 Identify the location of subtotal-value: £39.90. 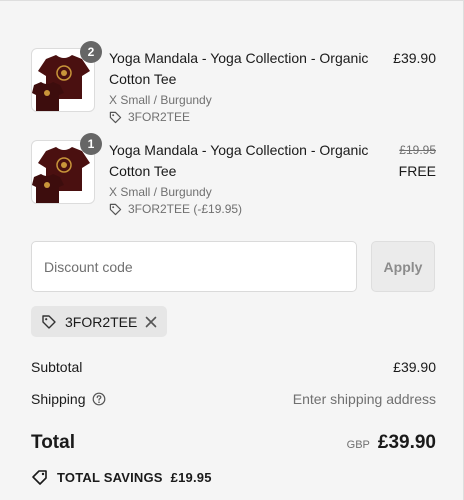
(414, 367).